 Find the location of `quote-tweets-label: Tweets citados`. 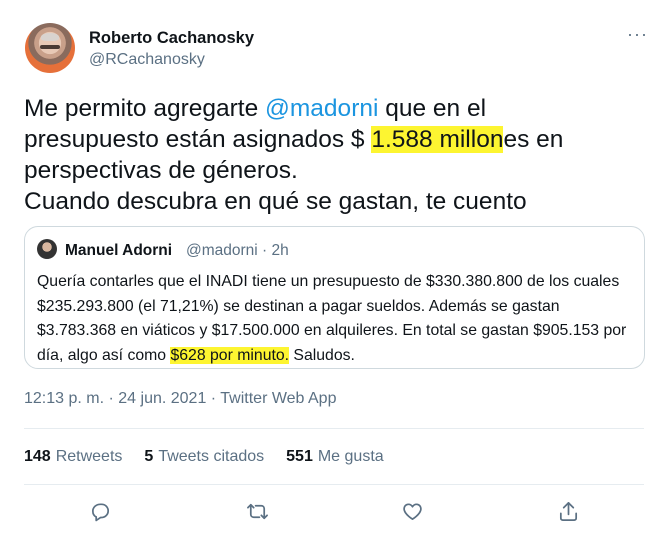

quote-tweets-label: Tweets citados is located at coordinates (211, 456).